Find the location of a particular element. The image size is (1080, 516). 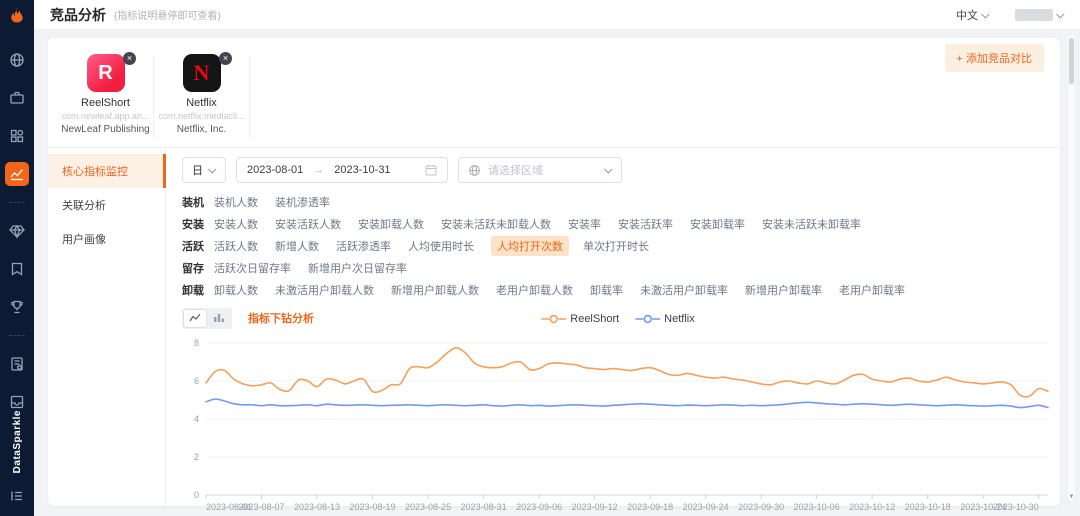

metric-option: 未激活用户卸载人数 is located at coordinates (324, 290).